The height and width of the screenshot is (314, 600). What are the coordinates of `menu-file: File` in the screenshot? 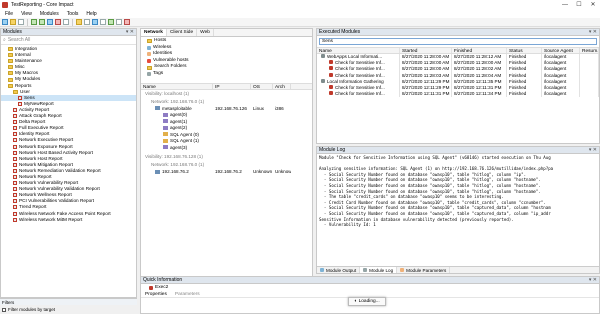 It's located at (9, 14).